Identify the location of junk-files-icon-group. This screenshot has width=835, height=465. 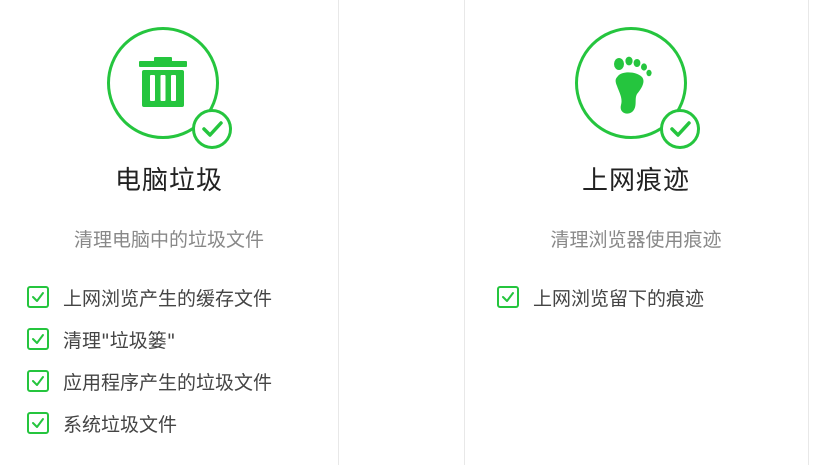
(169, 88).